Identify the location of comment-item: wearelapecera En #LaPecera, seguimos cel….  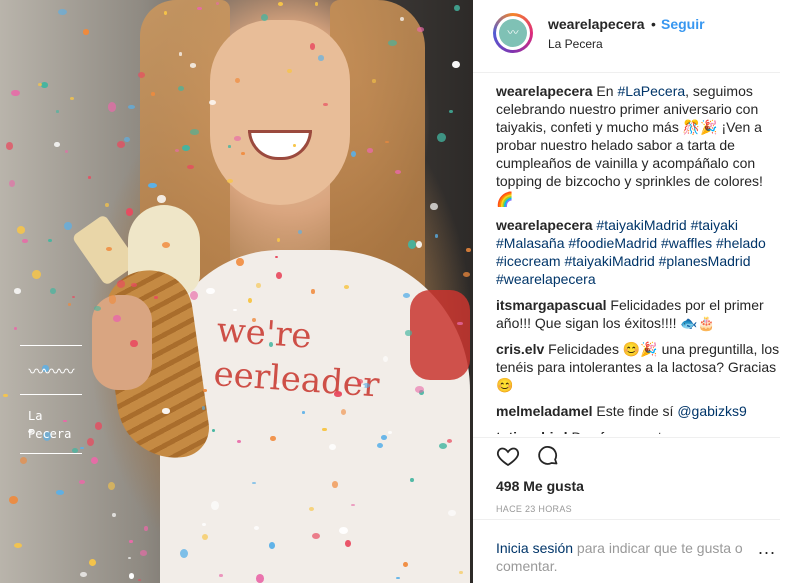
(638, 145).